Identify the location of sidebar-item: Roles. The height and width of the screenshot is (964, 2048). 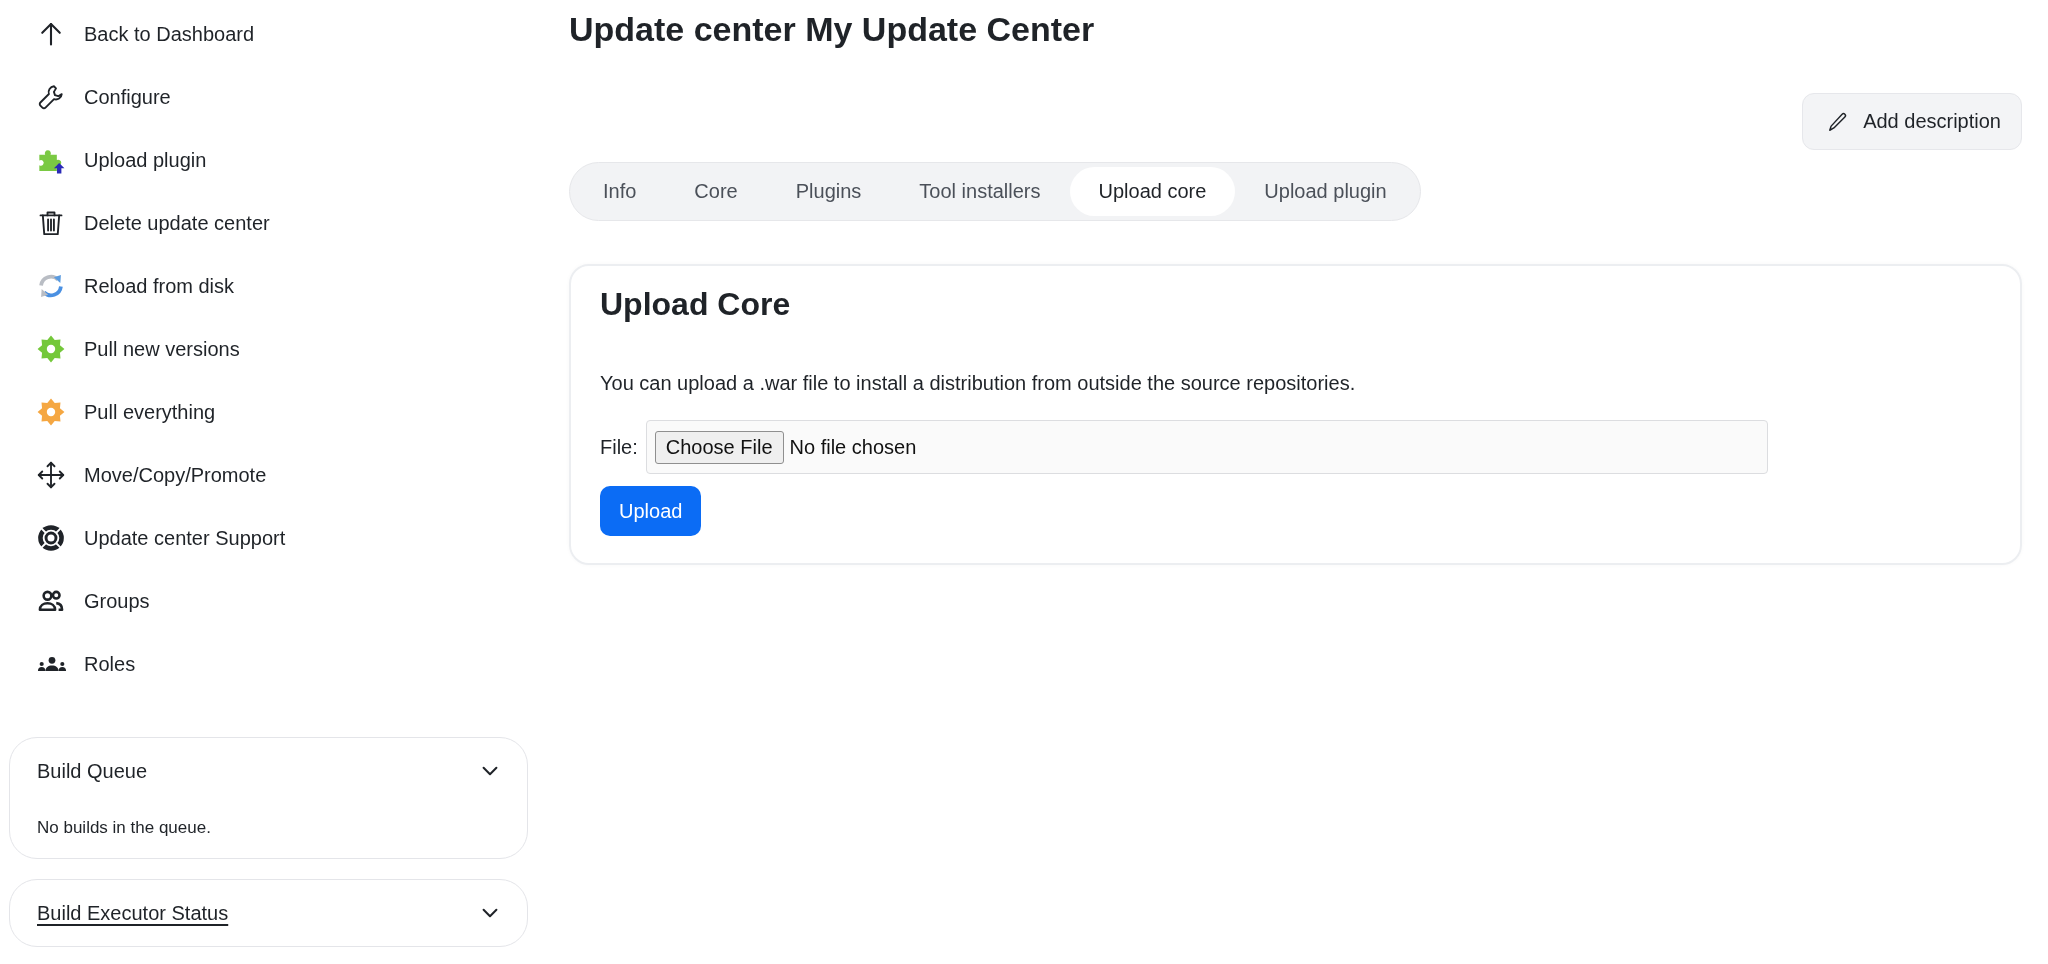
(86, 664).